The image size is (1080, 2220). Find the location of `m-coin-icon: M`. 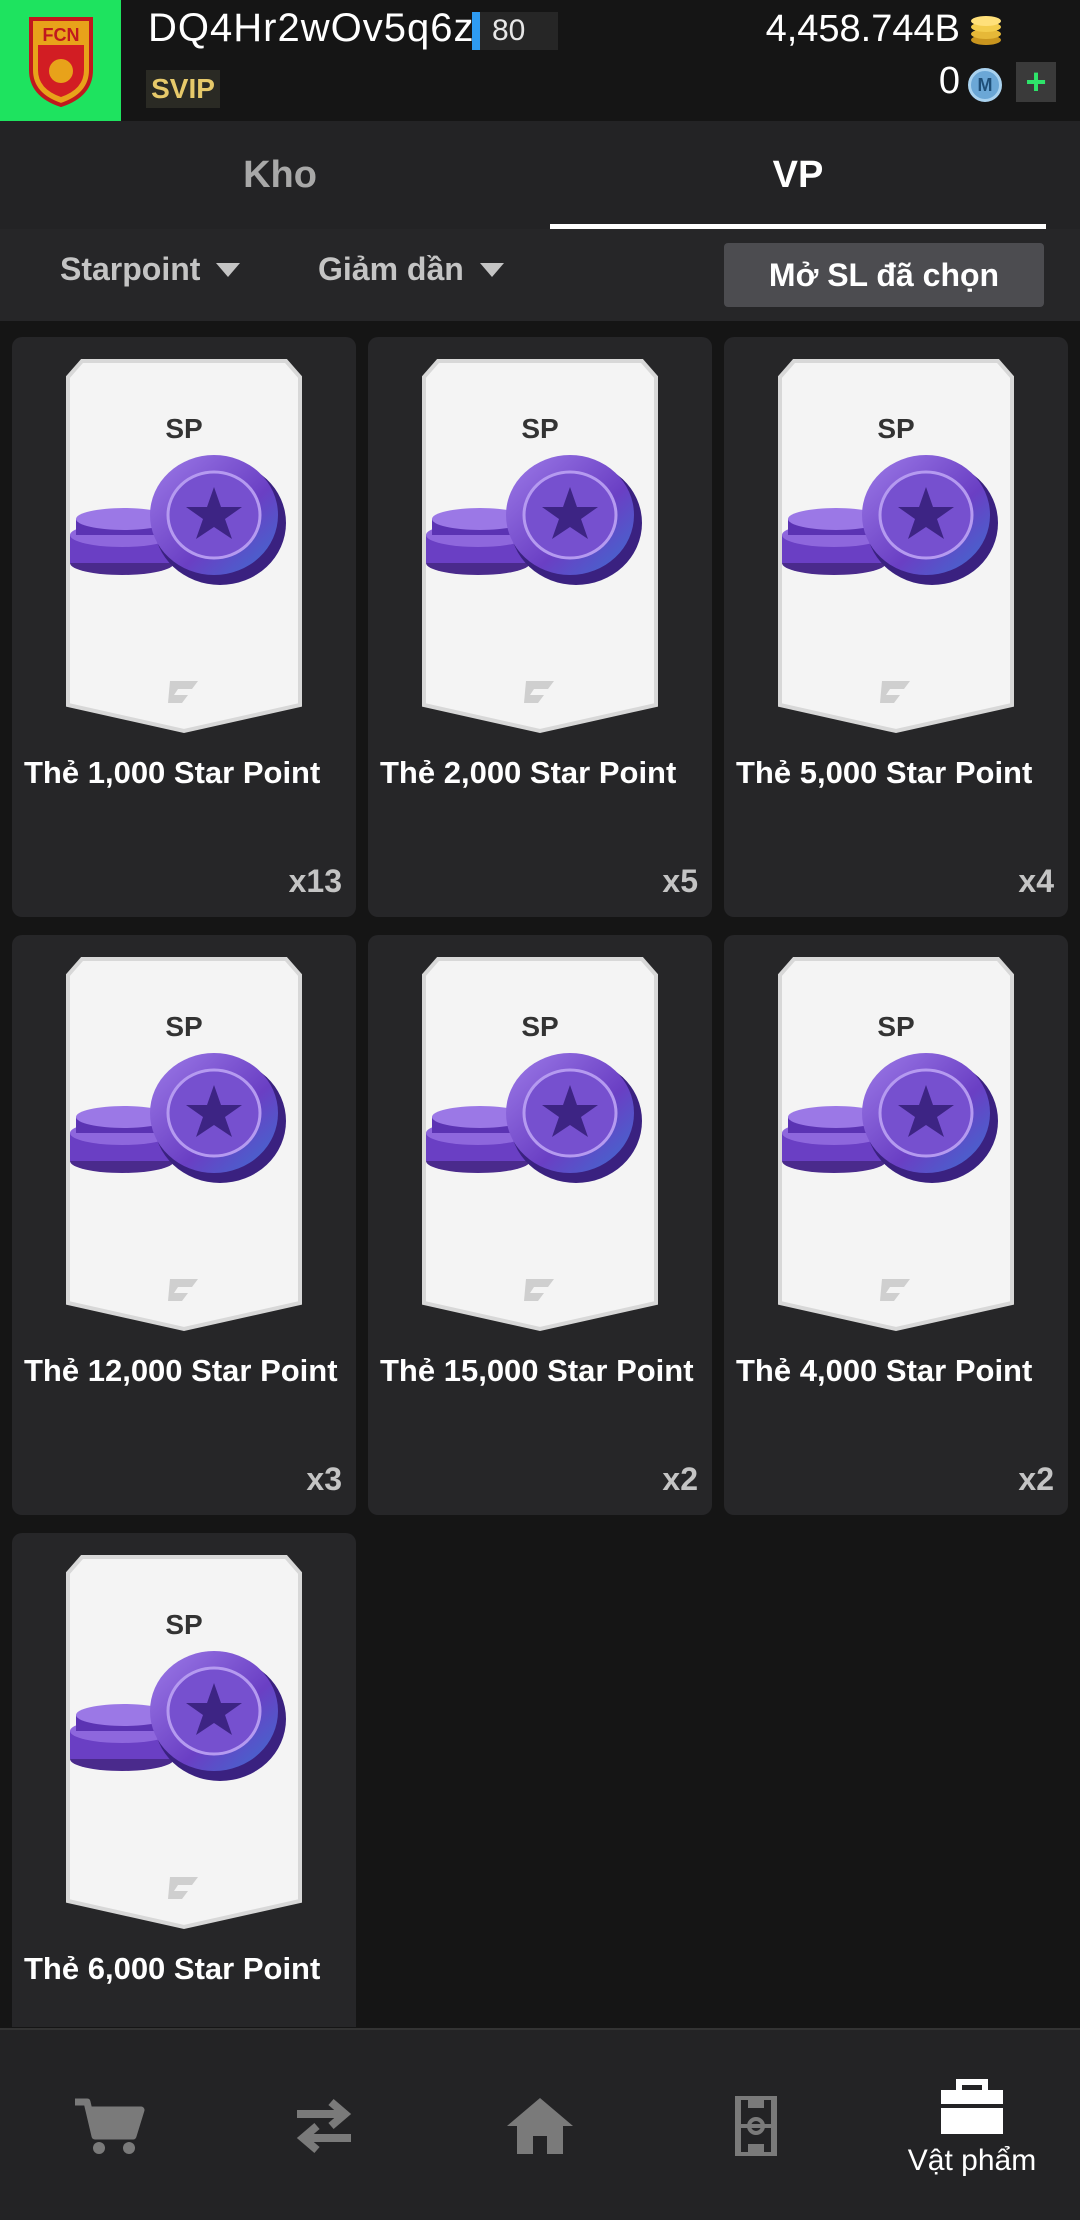

m-coin-icon: M is located at coordinates (985, 85).